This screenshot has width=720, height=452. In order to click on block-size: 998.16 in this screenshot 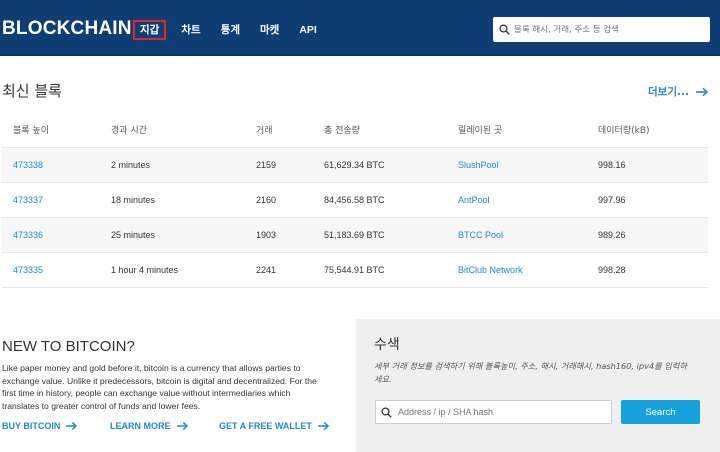, I will do `click(647, 165)`.